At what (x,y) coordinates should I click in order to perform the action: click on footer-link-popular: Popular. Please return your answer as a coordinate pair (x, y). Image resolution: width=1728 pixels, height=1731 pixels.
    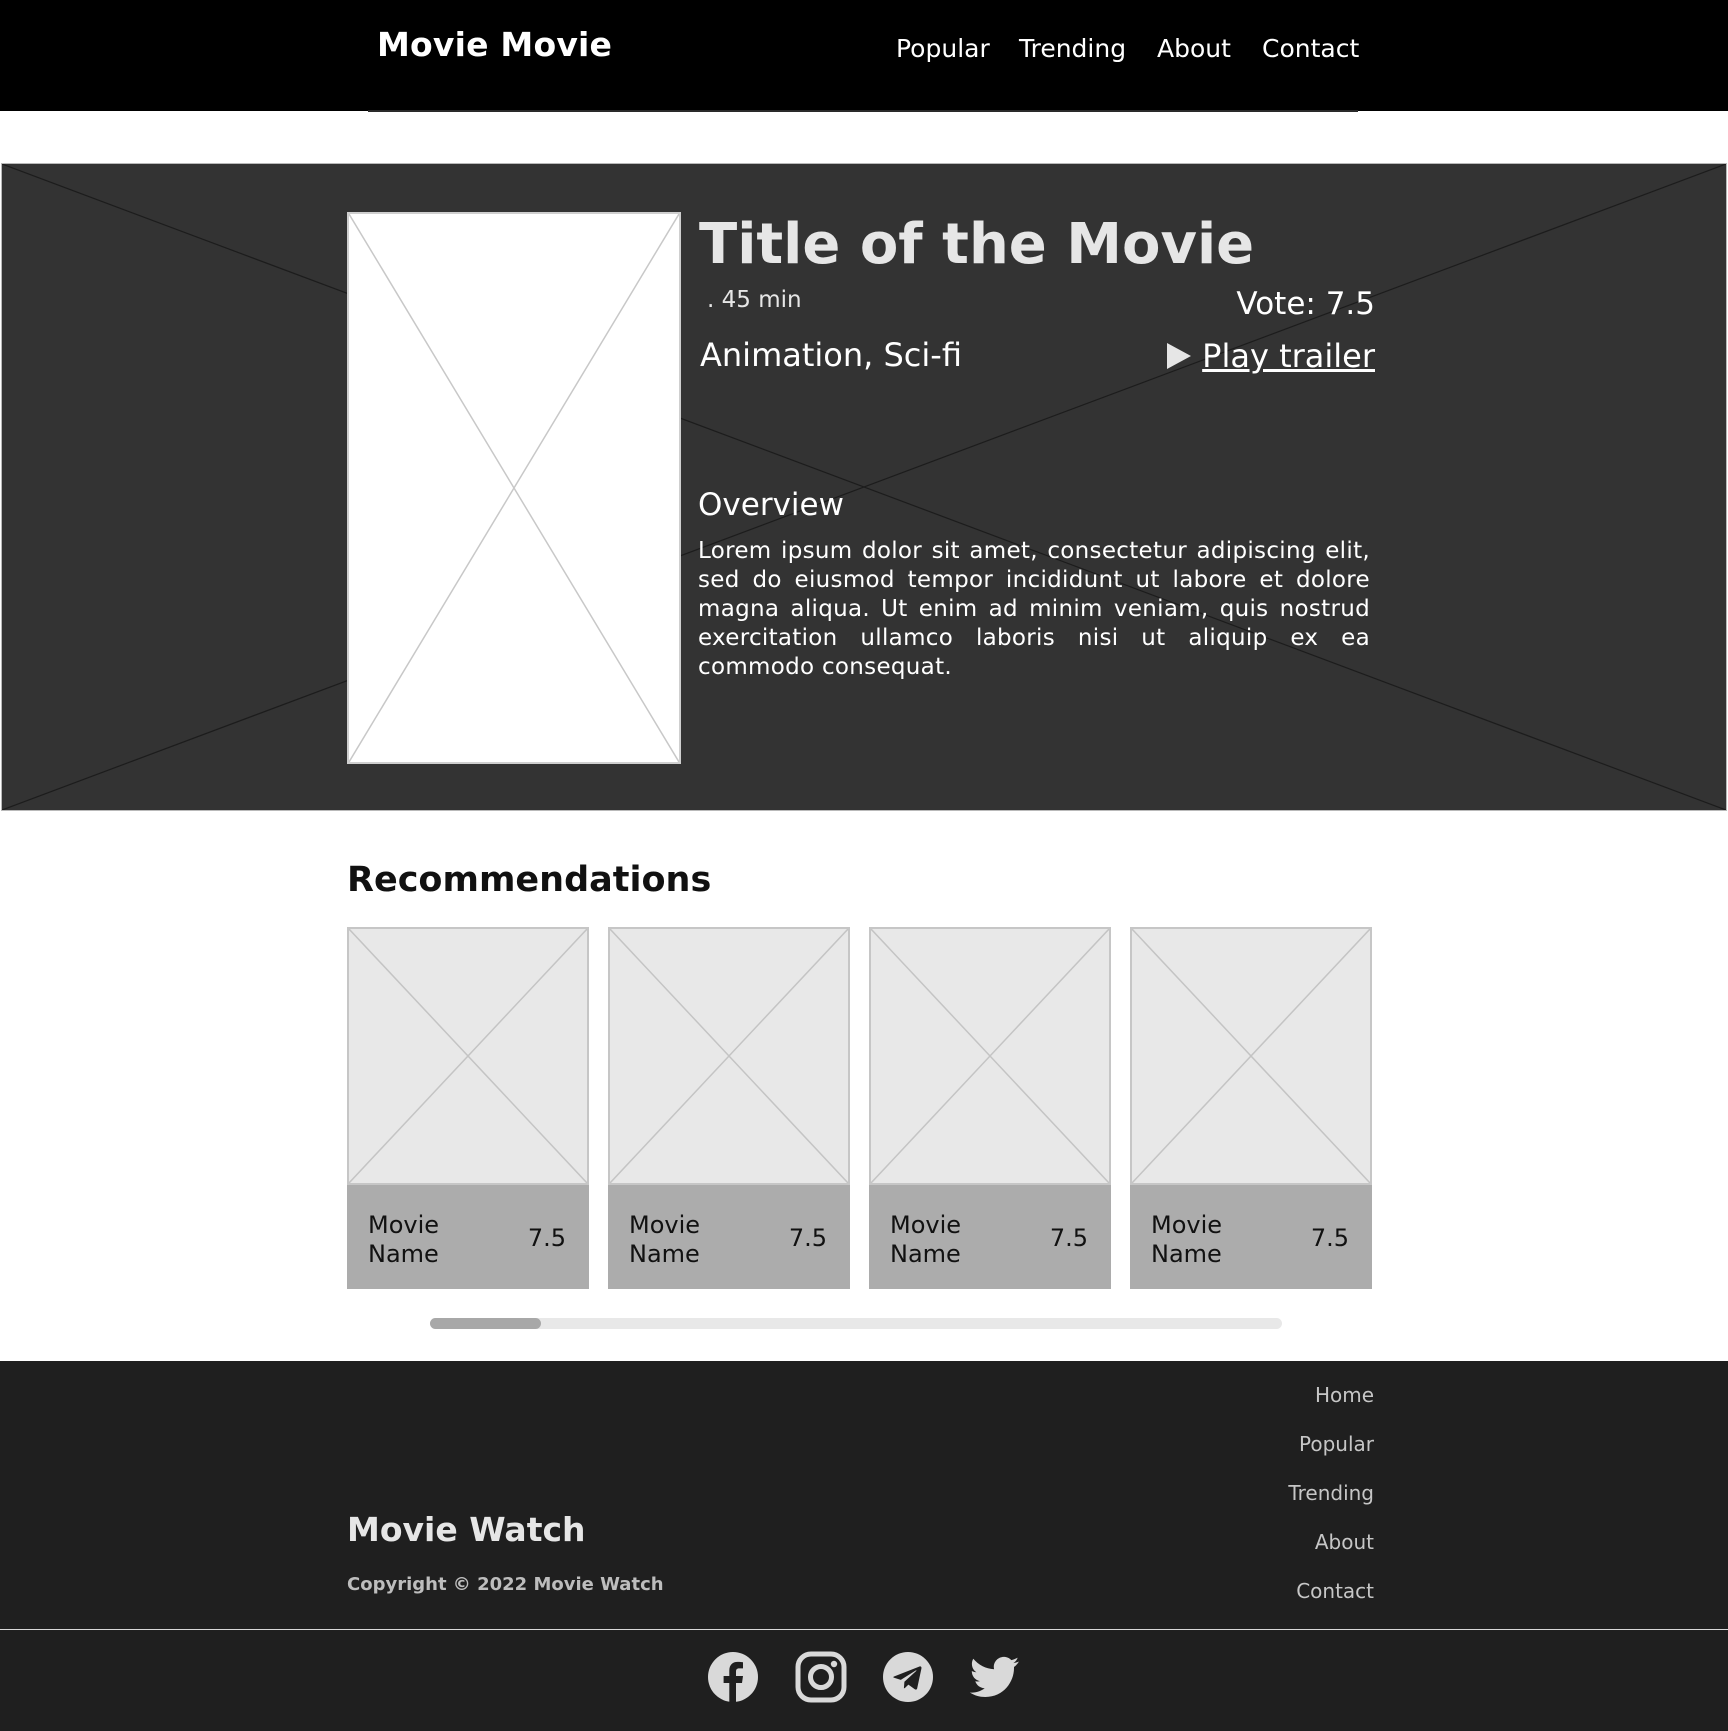
    Looking at the image, I should click on (1336, 1444).